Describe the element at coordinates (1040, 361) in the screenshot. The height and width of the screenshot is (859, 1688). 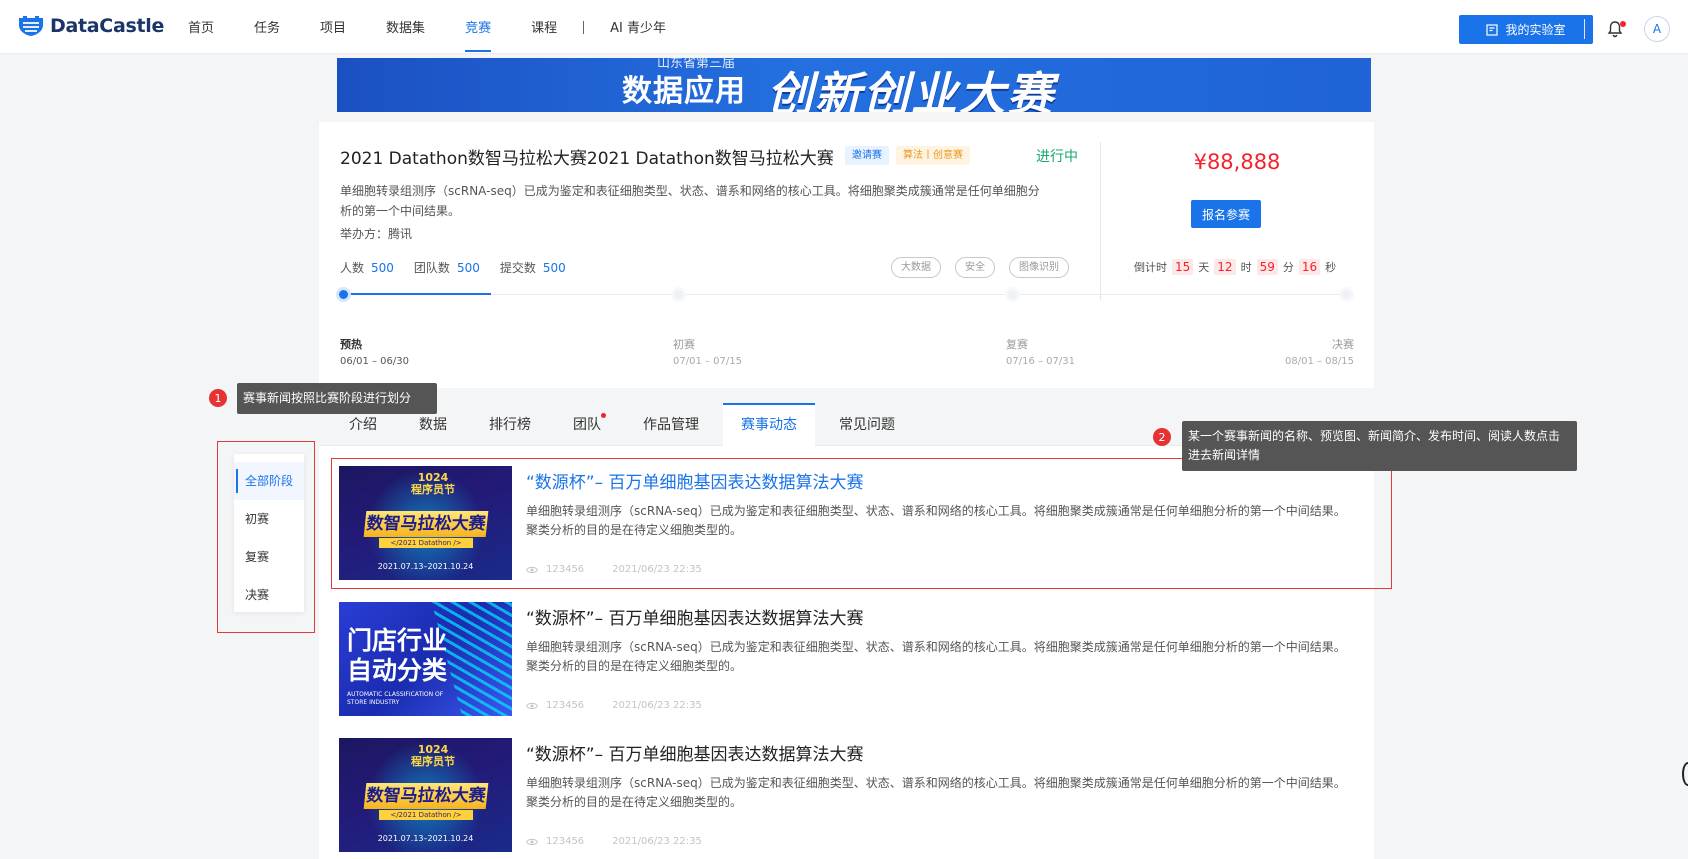
I see `stage-date: 07/16 – 07/31` at that location.